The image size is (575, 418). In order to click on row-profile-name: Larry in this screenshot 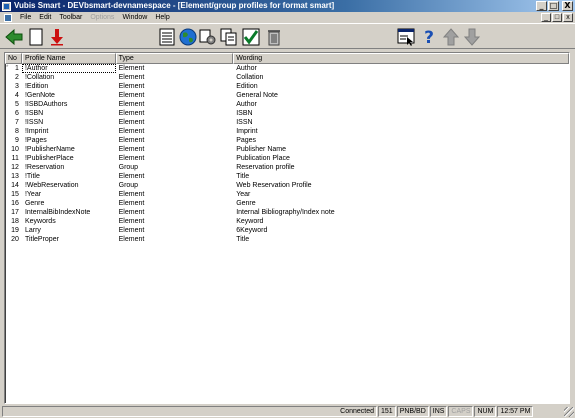, I will do `click(32, 230)`.